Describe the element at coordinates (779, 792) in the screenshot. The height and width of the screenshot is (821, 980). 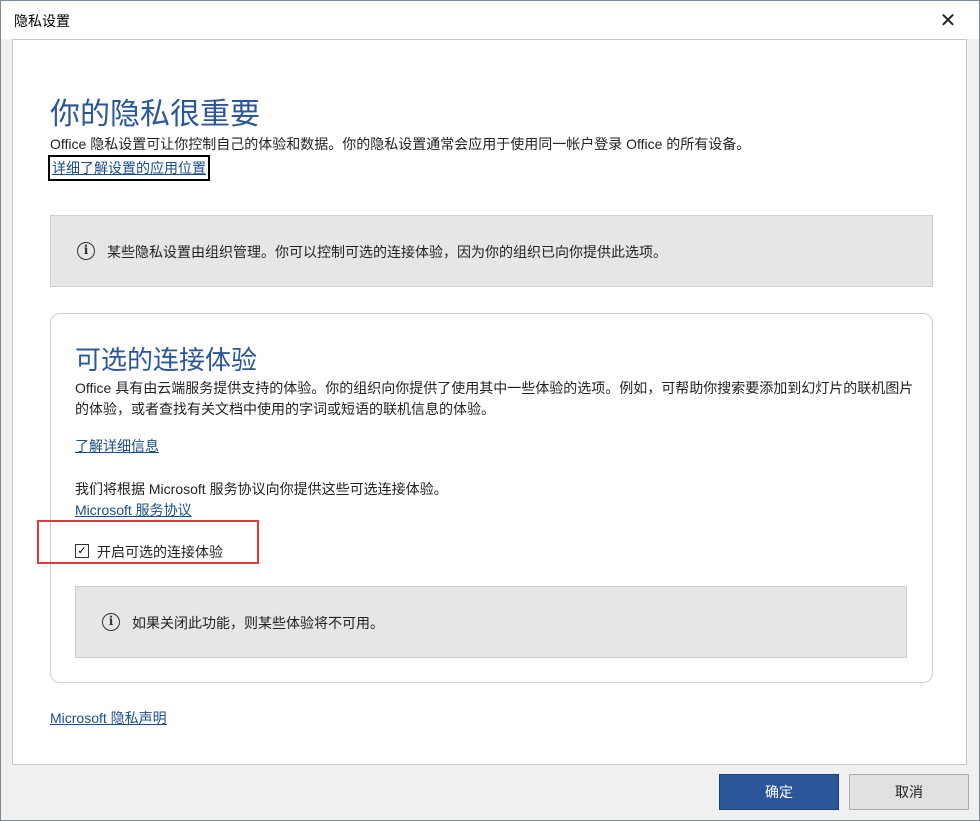
I see `ok-button: 确定` at that location.